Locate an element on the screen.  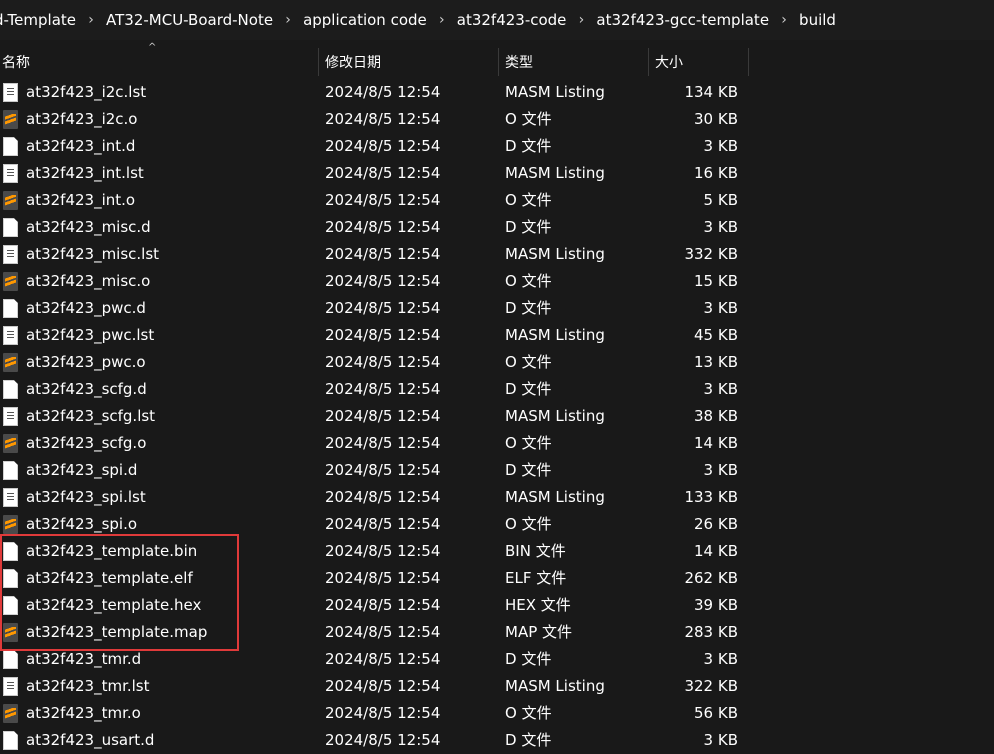
file-row: at32f423_misc.d 2024/8/5 12:54 D 文件 3 KB is located at coordinates (380, 227).